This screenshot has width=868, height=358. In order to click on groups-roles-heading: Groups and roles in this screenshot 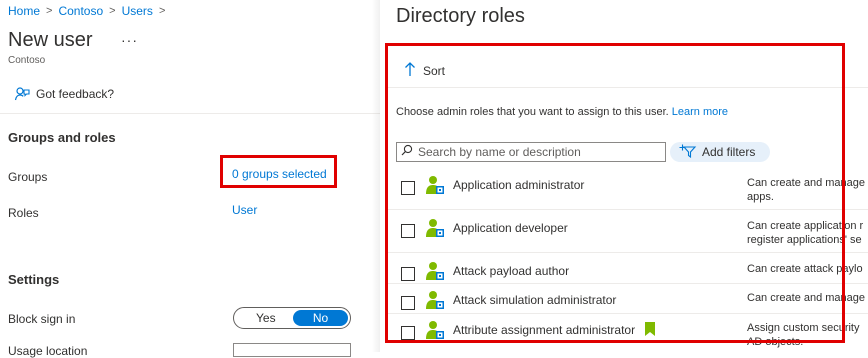, I will do `click(62, 137)`.